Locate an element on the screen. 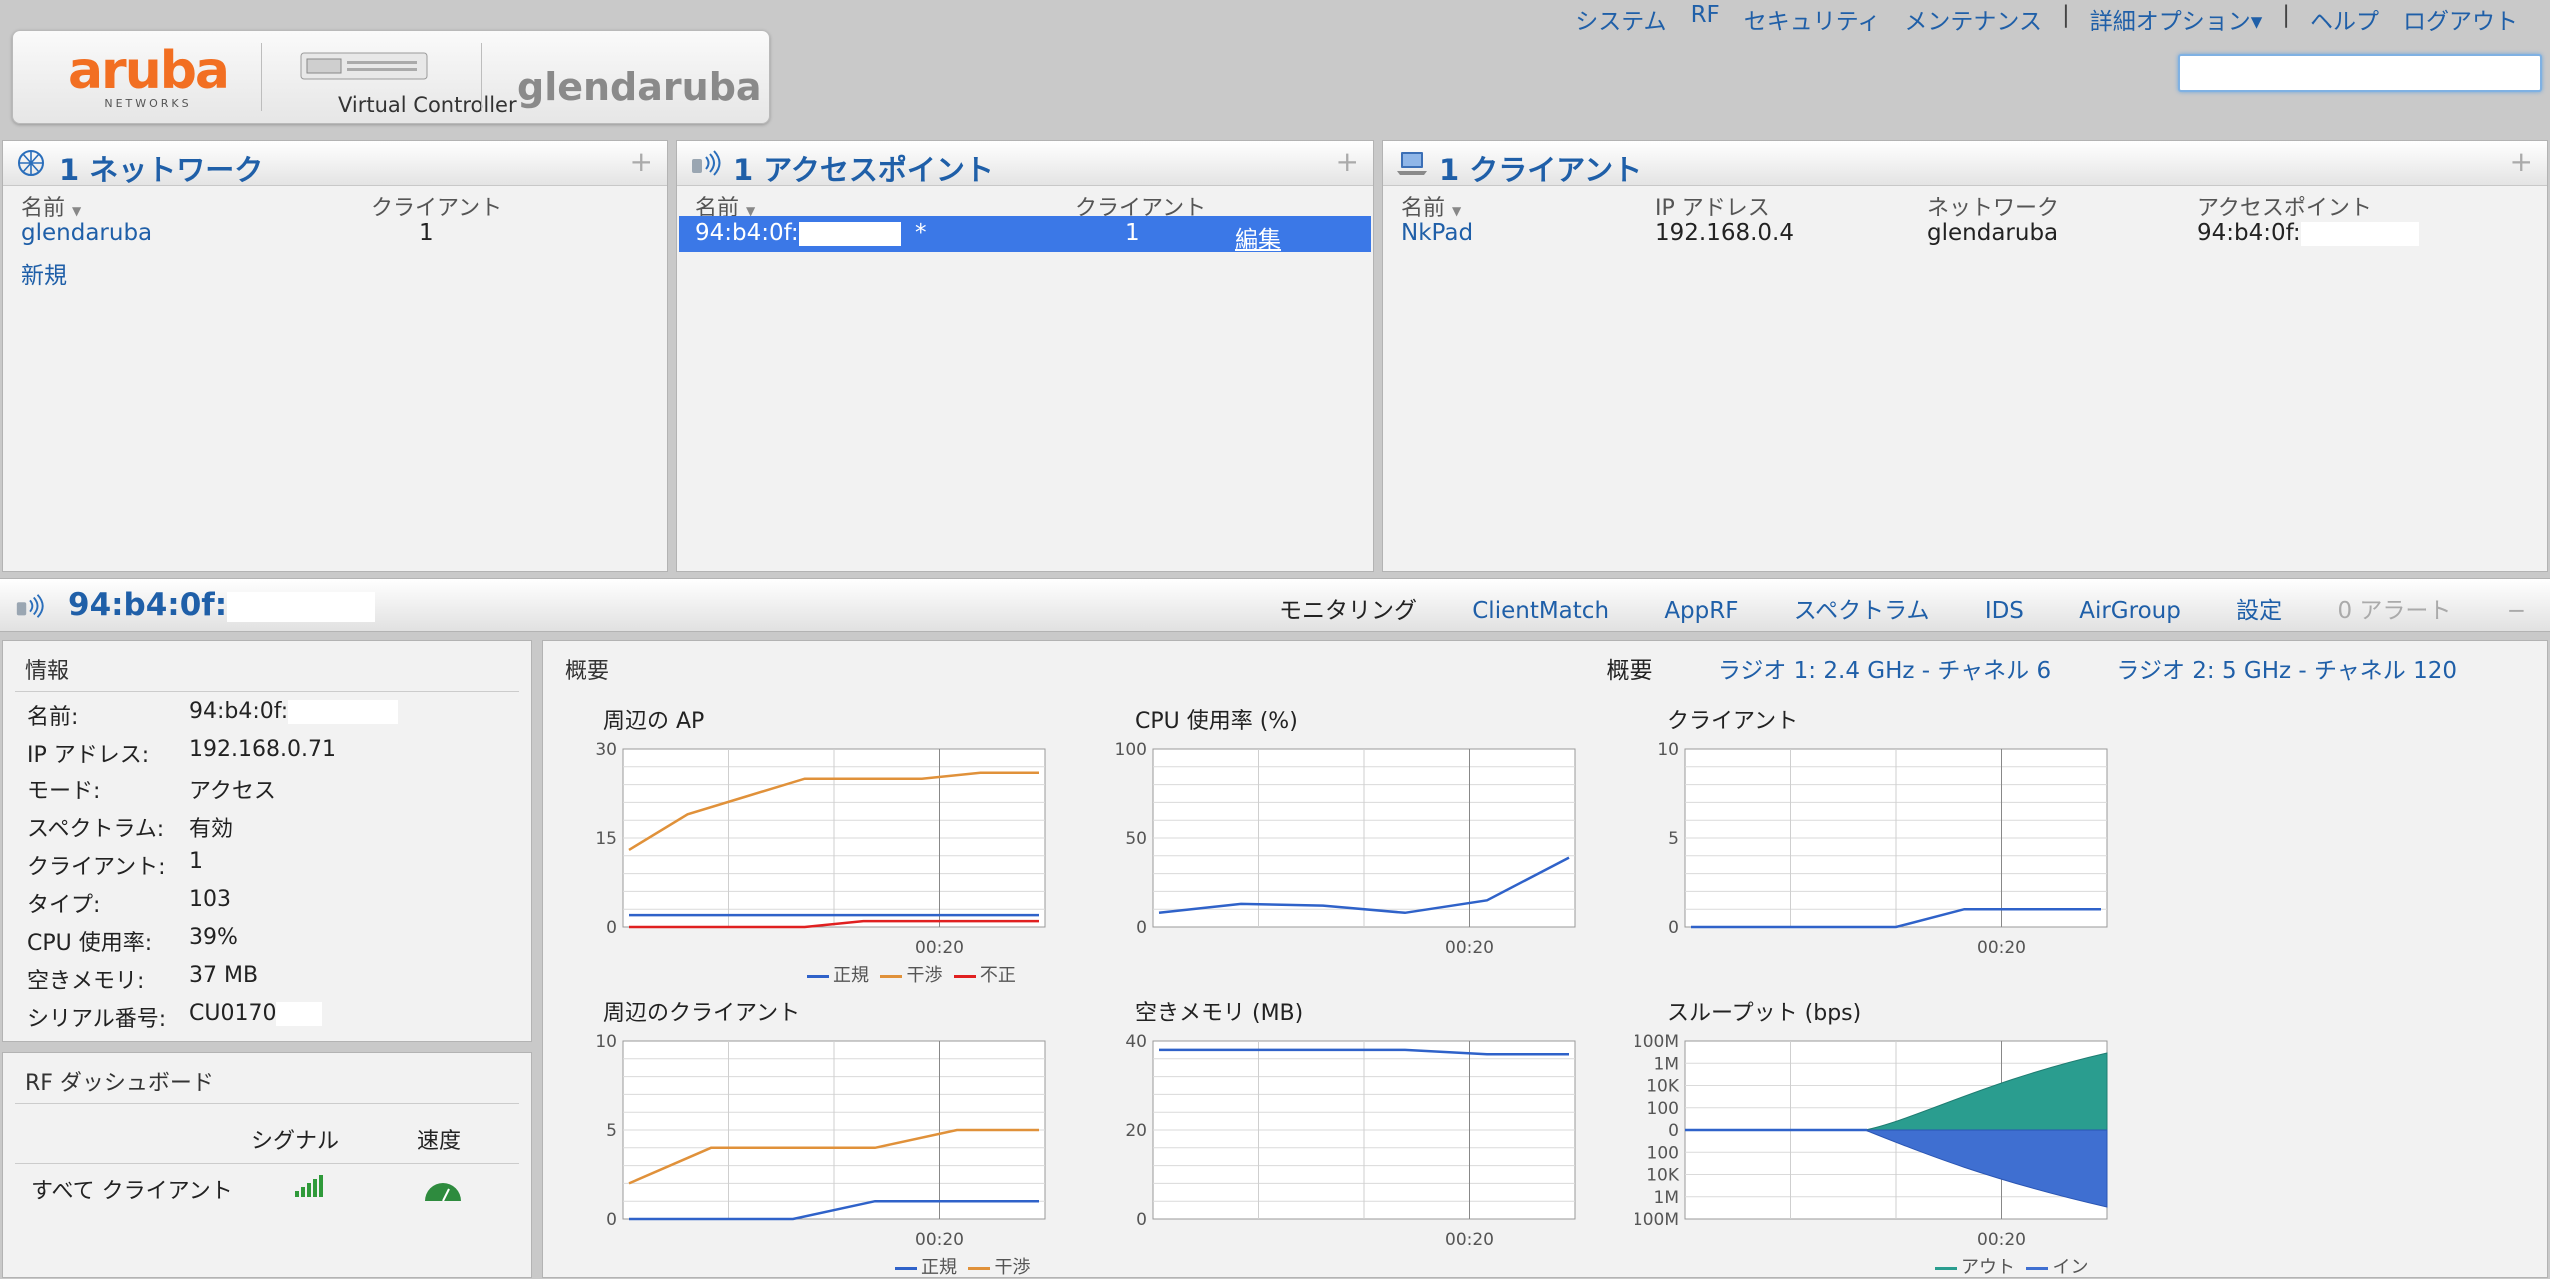 Image resolution: width=2550 pixels, height=1279 pixels. networks-title: 1 ネットワーク is located at coordinates (161, 170).